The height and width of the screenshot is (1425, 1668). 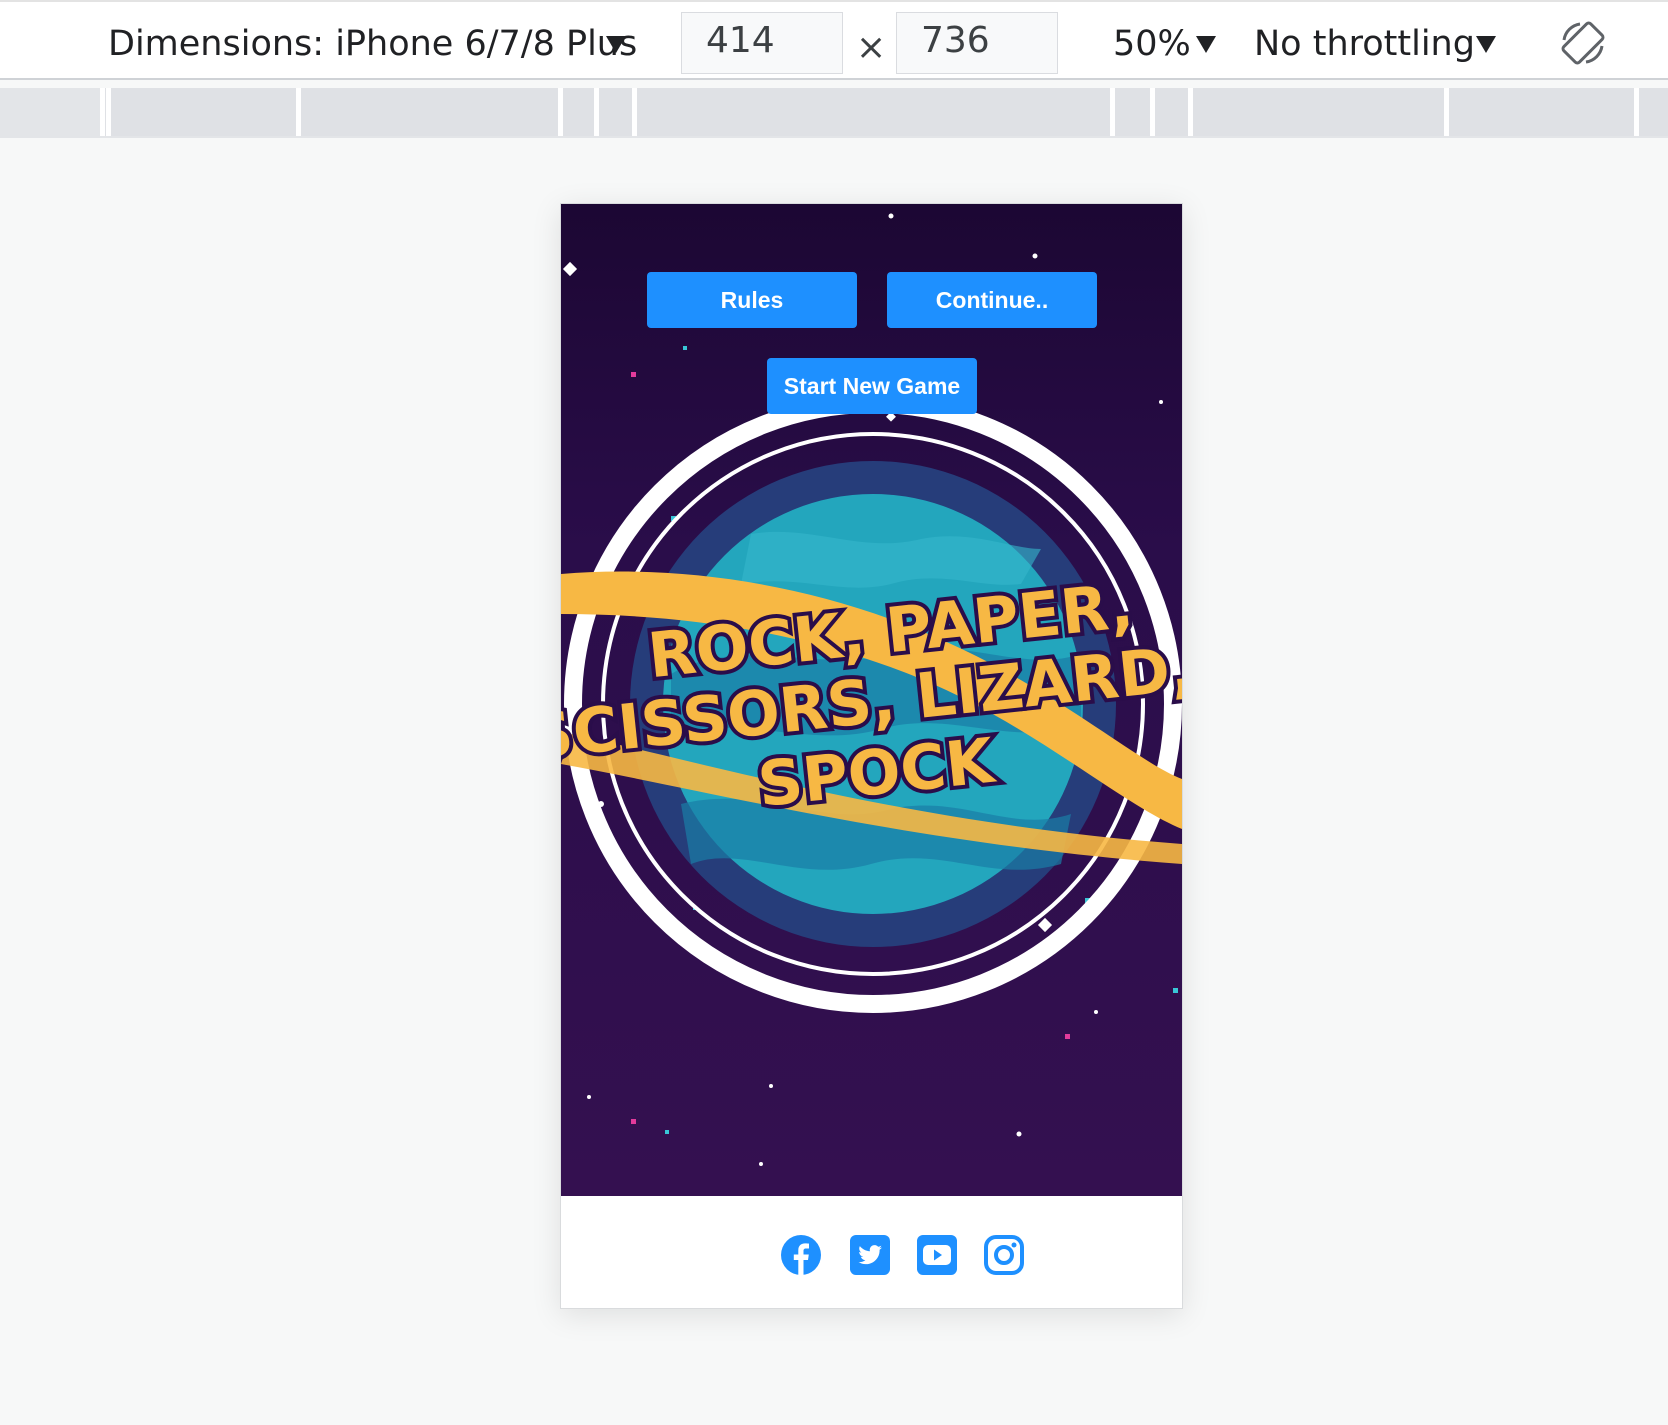 What do you see at coordinates (1004, 1255) in the screenshot?
I see `instagram-icon` at bounding box center [1004, 1255].